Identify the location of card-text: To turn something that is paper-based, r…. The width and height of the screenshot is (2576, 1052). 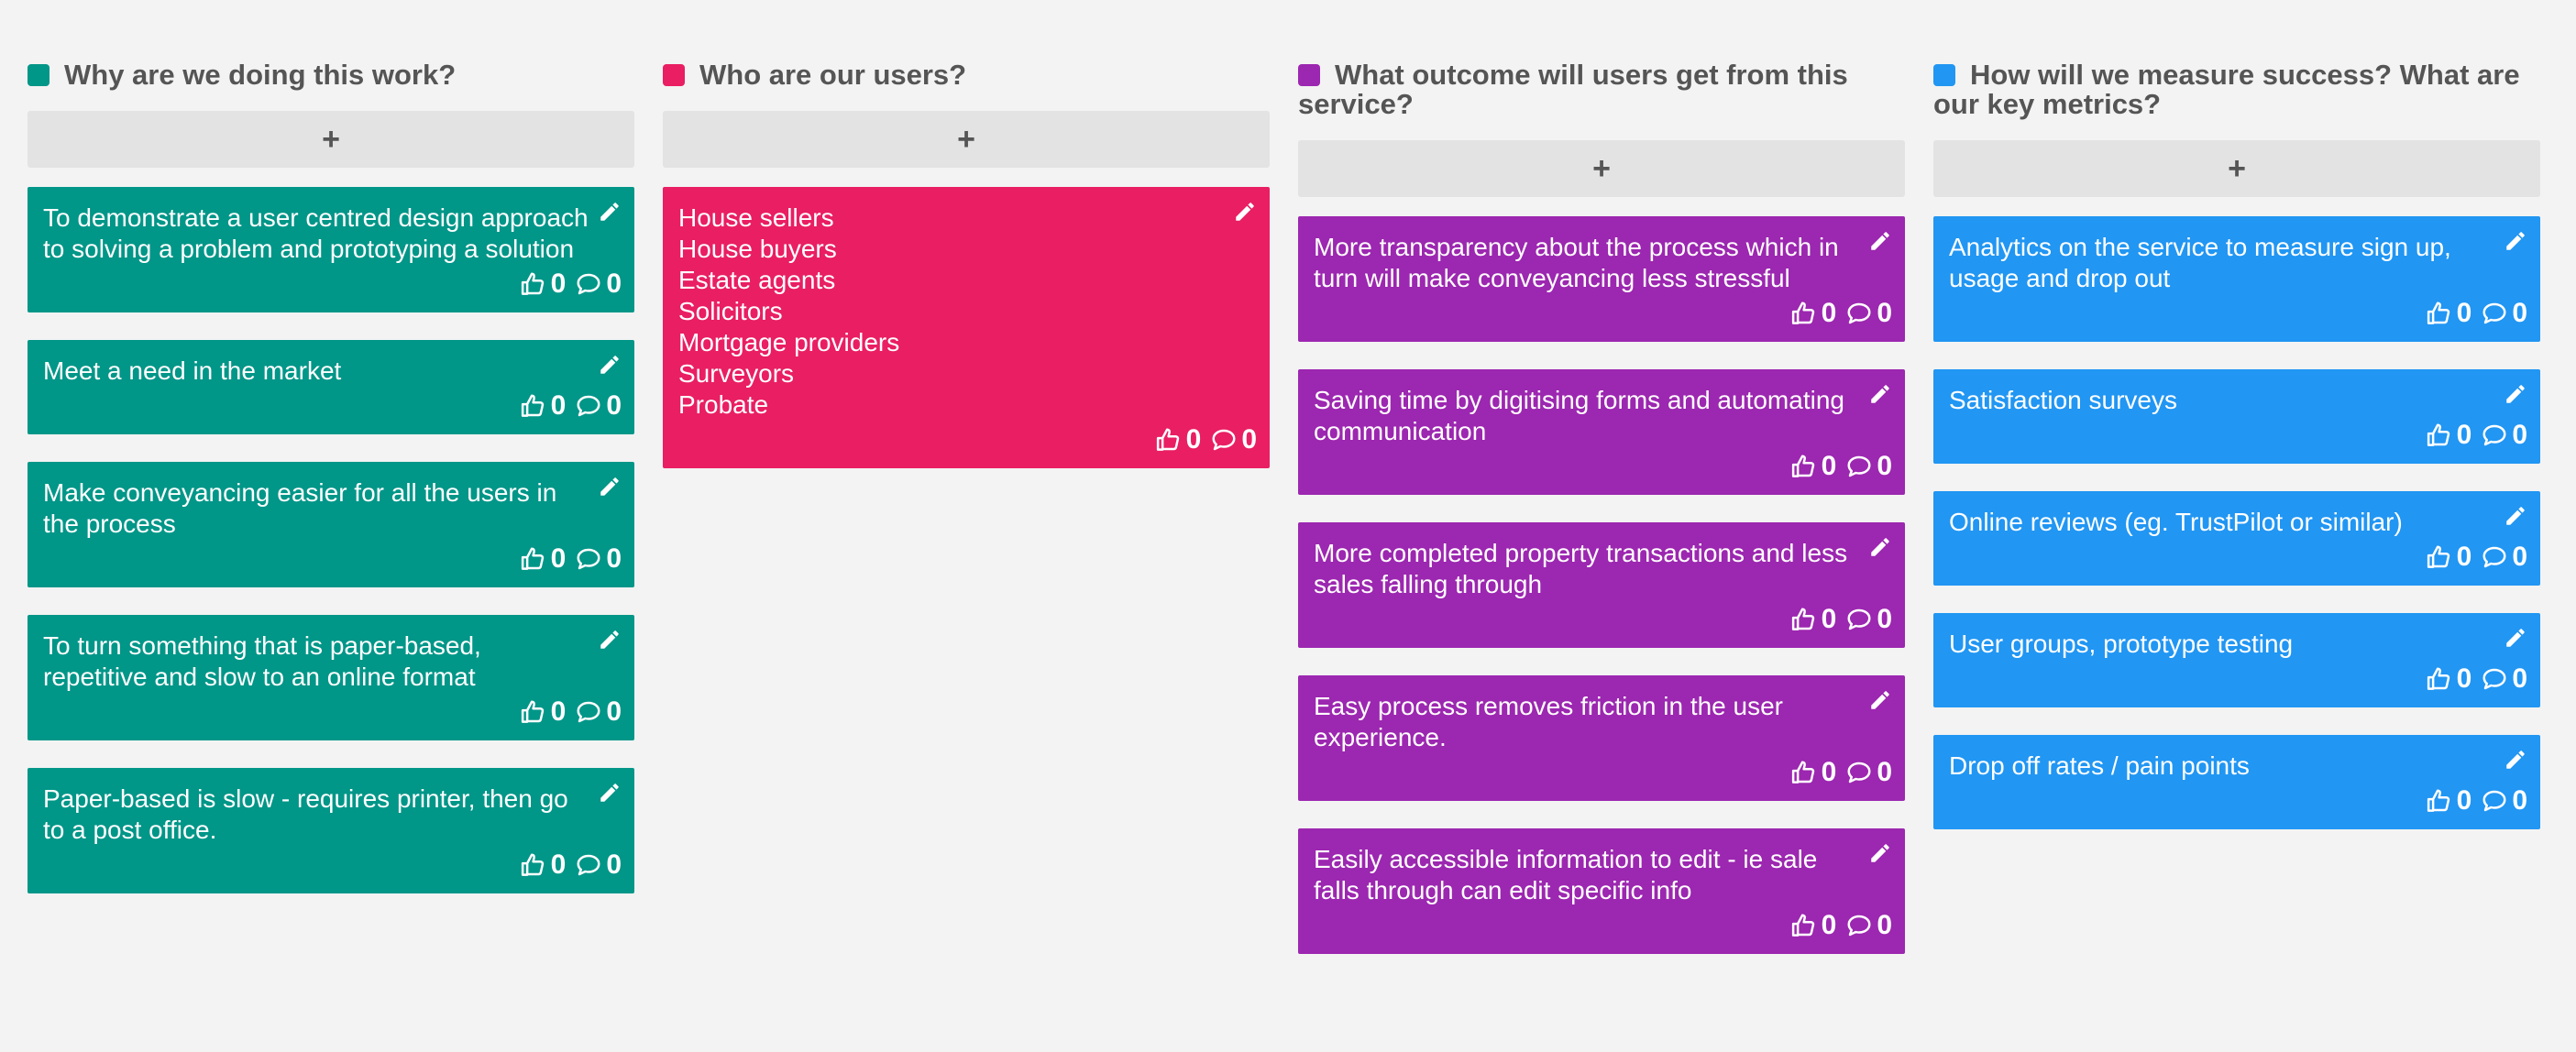
(262, 661).